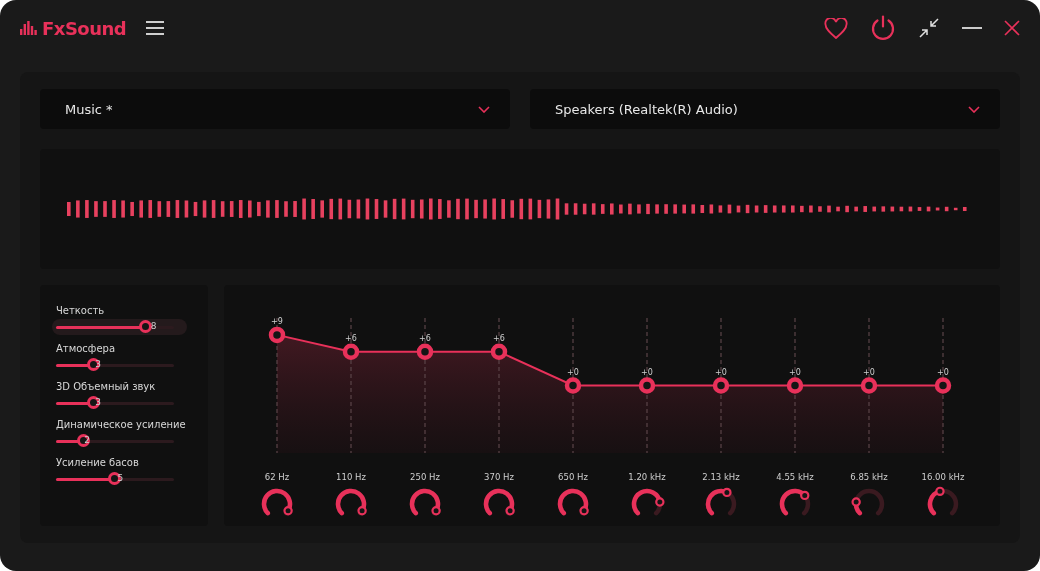 This screenshot has height=571, width=1040. I want to click on effect-label: Динамическое усиление, so click(121, 424).